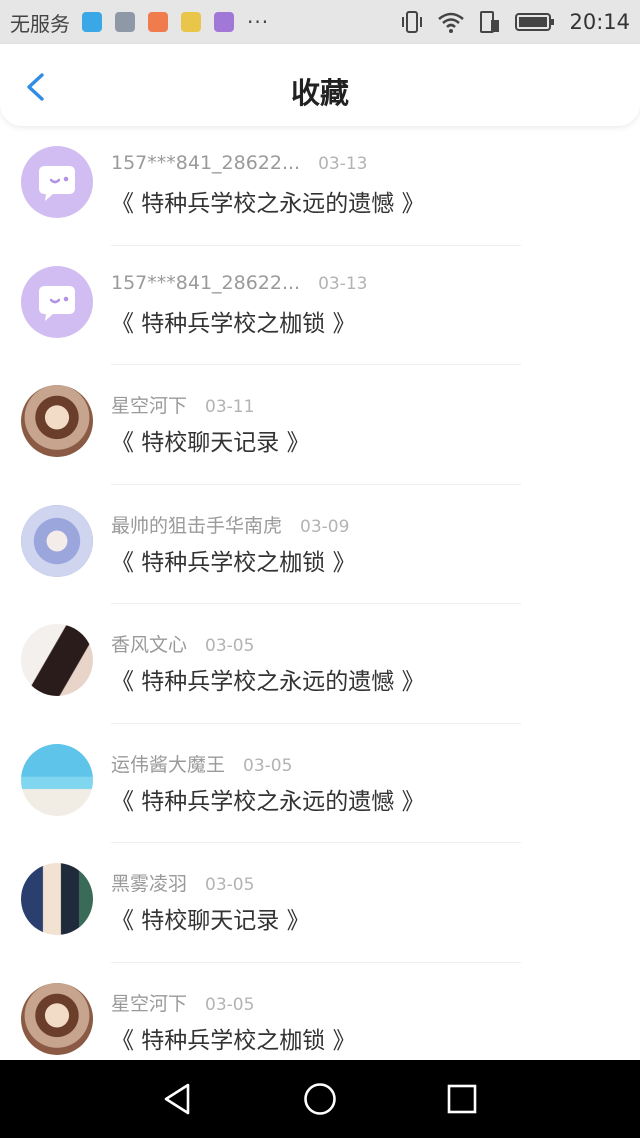  I want to click on user-name: 香风文心, so click(149, 645).